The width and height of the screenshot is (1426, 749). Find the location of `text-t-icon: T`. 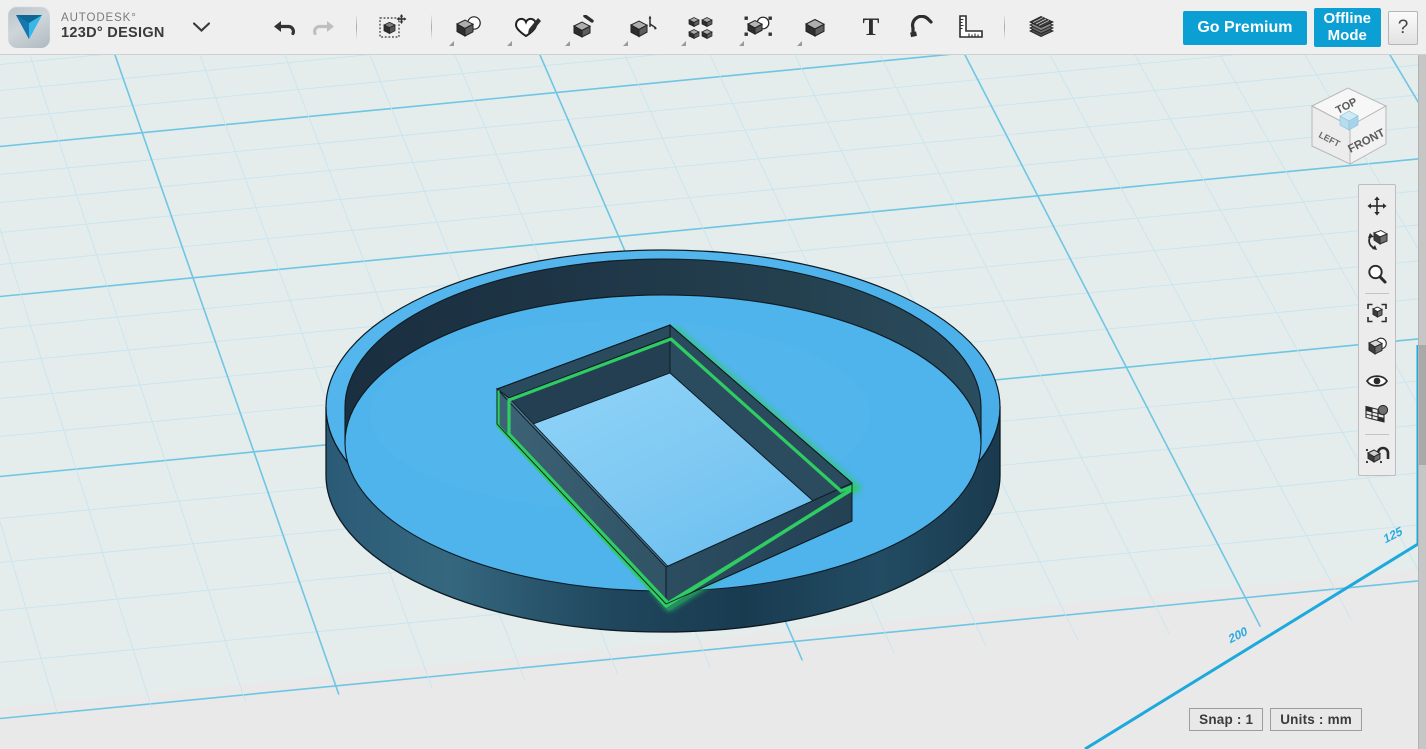

text-t-icon: T is located at coordinates (870, 27).